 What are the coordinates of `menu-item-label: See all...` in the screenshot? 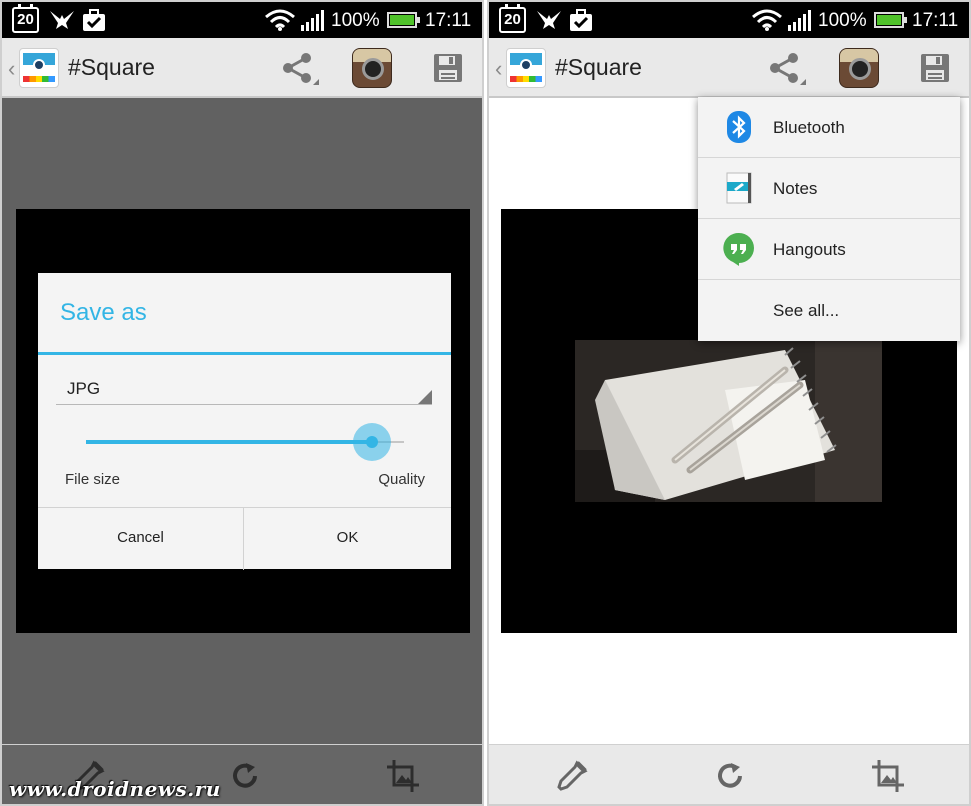 It's located at (806, 310).